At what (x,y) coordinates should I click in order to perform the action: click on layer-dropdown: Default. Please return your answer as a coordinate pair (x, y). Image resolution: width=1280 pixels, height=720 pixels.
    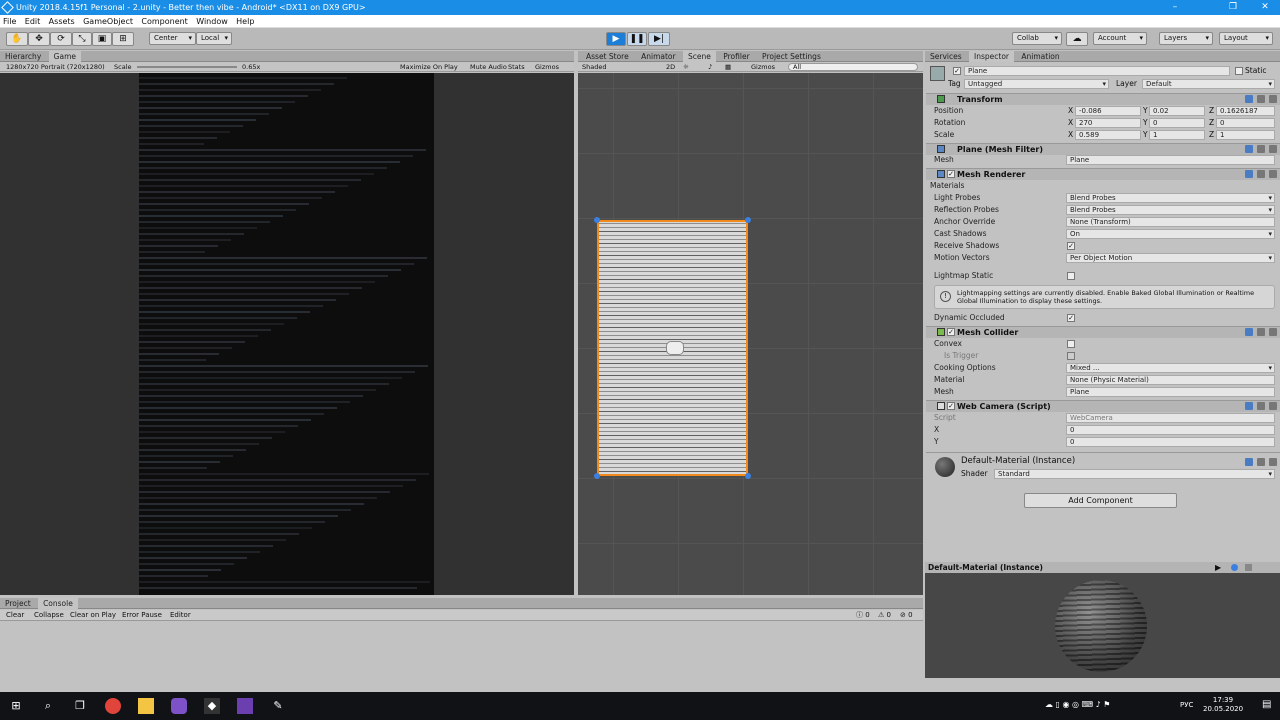
    Looking at the image, I should click on (1208, 84).